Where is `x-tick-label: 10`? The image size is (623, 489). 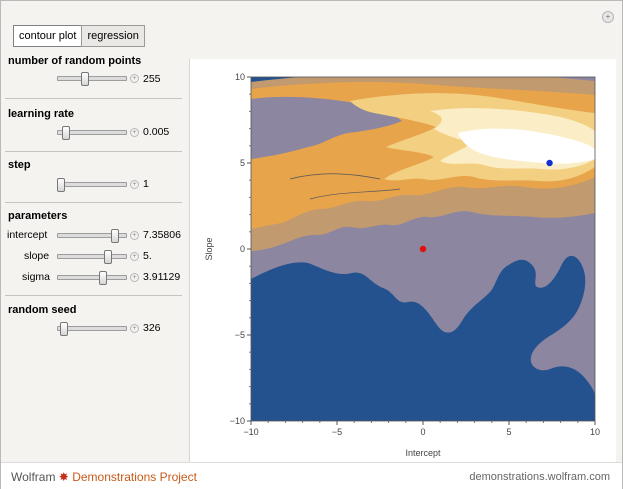 x-tick-label: 10 is located at coordinates (595, 432).